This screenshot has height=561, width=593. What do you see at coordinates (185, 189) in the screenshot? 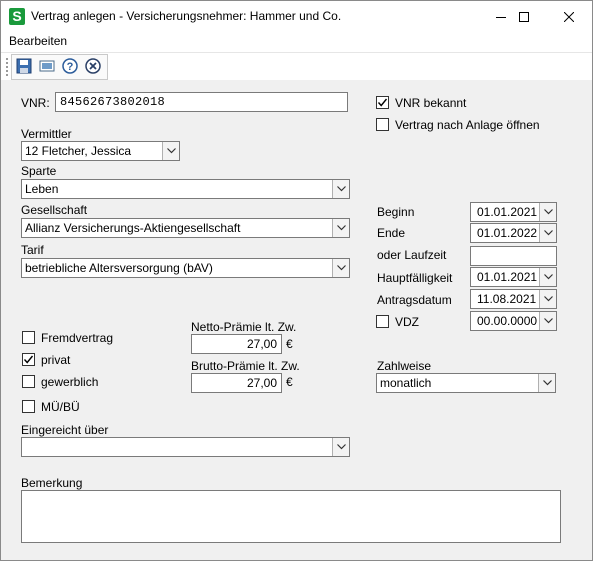
I see `sparte-select: Leben` at bounding box center [185, 189].